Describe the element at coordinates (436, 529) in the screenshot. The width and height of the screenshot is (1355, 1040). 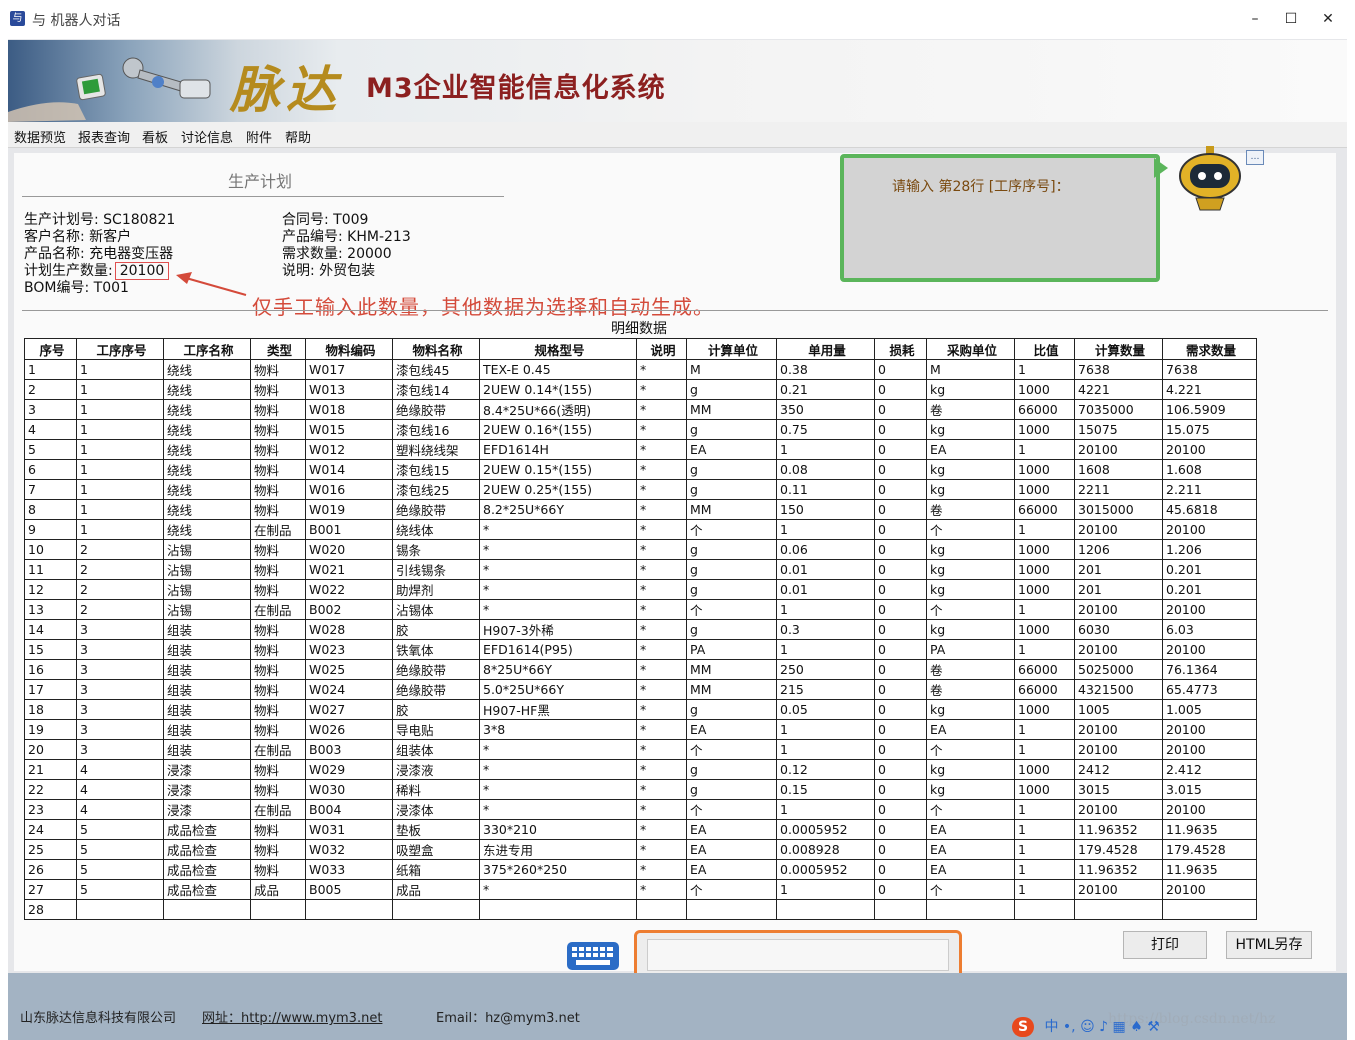
I see `table-cell: 绕线体` at that location.